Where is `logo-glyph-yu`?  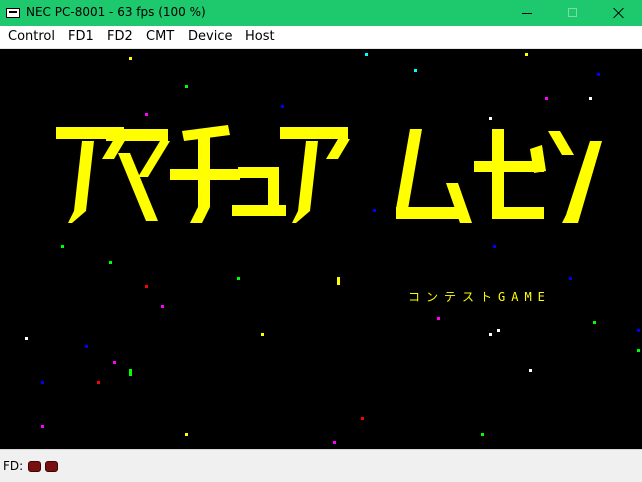
logo-glyph-yu is located at coordinates (259, 191).